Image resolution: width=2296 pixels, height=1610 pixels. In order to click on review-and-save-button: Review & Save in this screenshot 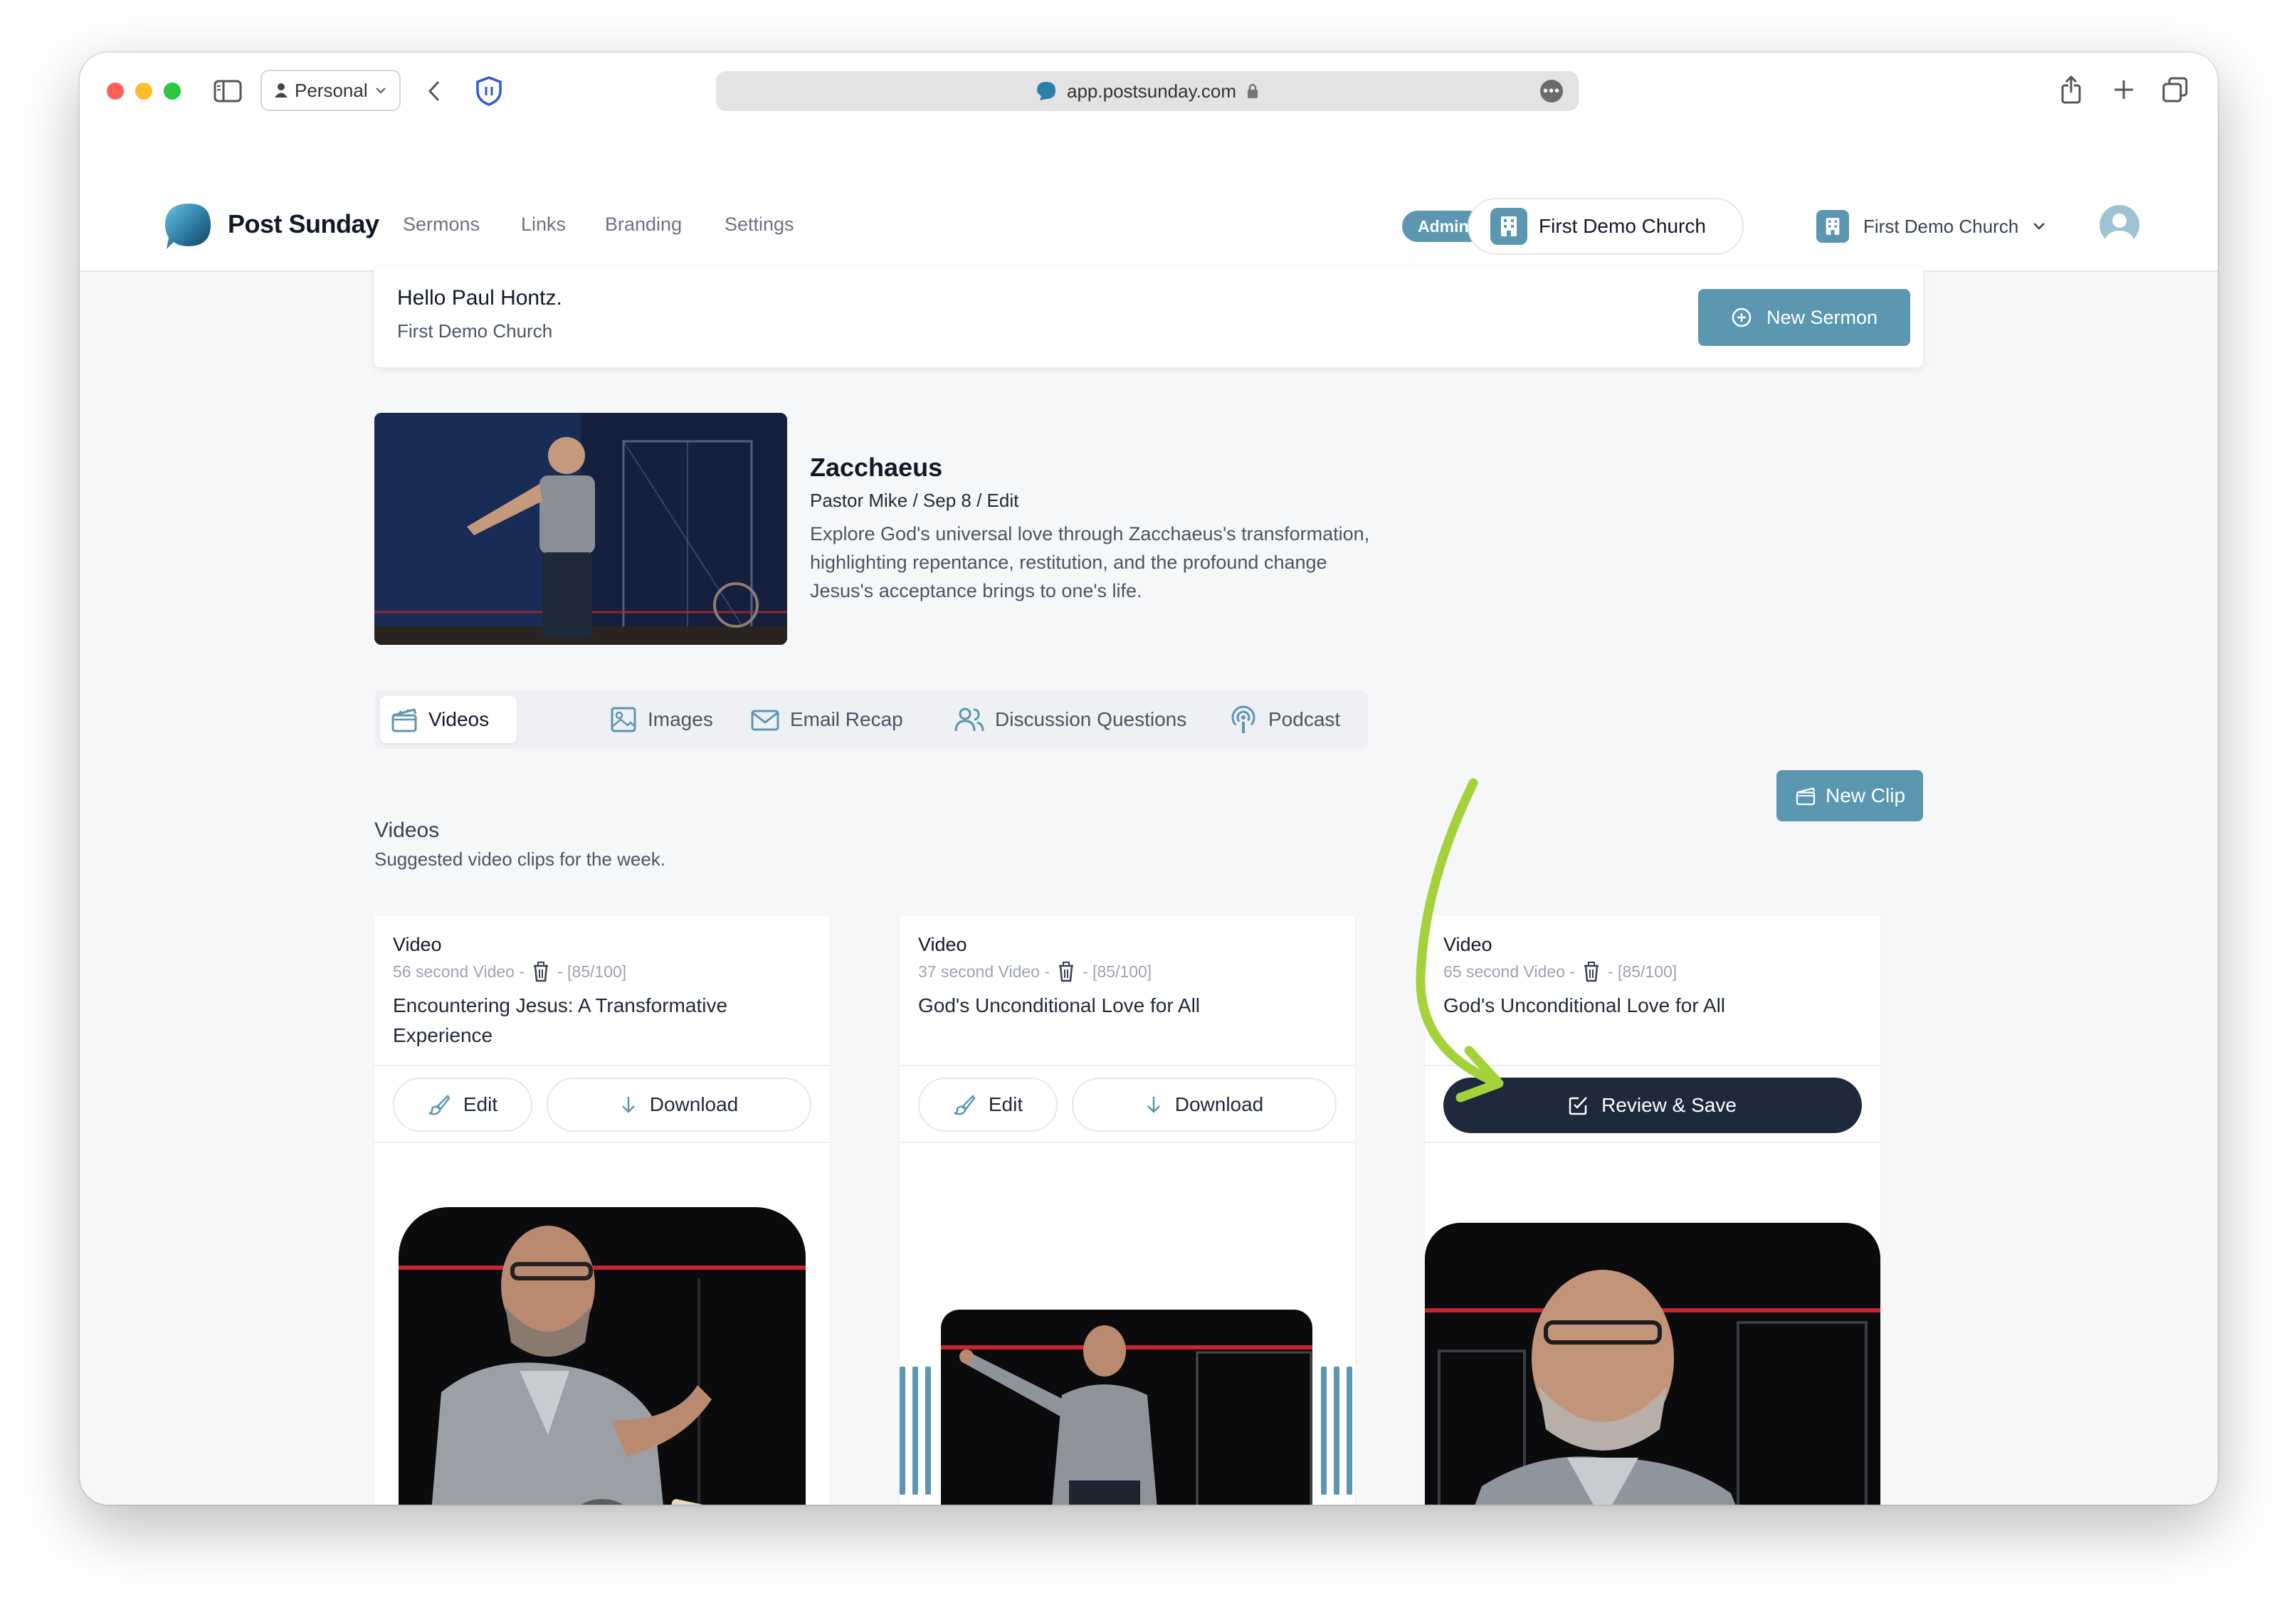, I will do `click(1652, 1105)`.